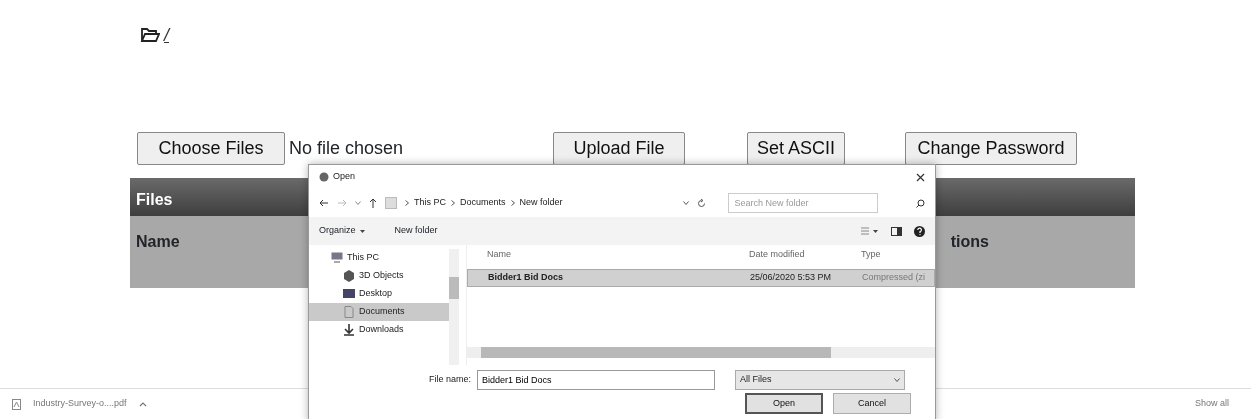 This screenshot has width=1251, height=419. What do you see at coordinates (324, 203) in the screenshot?
I see `back-arrow-icon` at bounding box center [324, 203].